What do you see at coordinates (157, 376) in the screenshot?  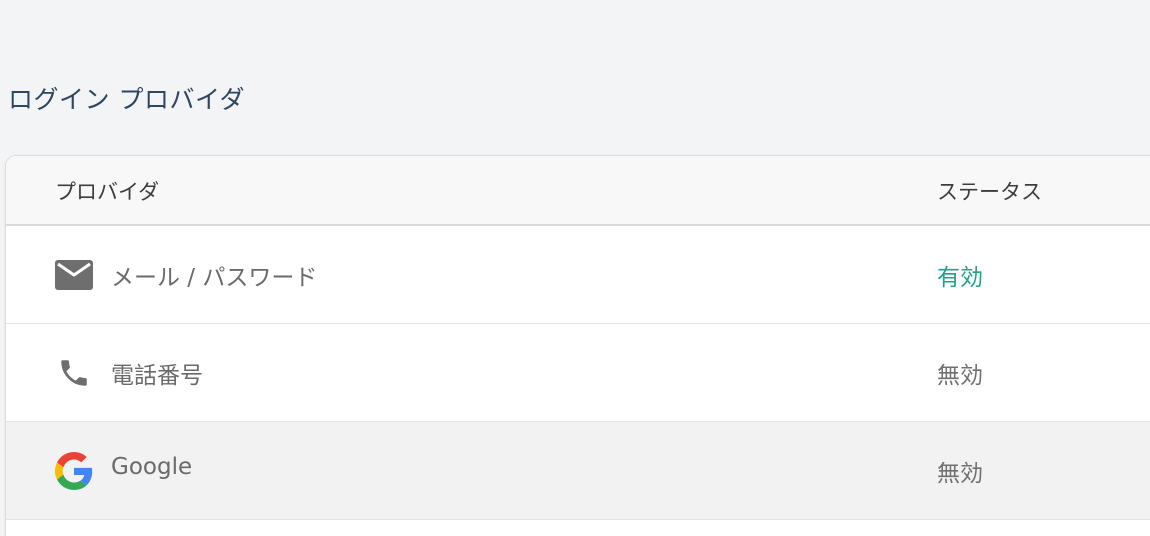 I see `provider-name: 電話番号` at bounding box center [157, 376].